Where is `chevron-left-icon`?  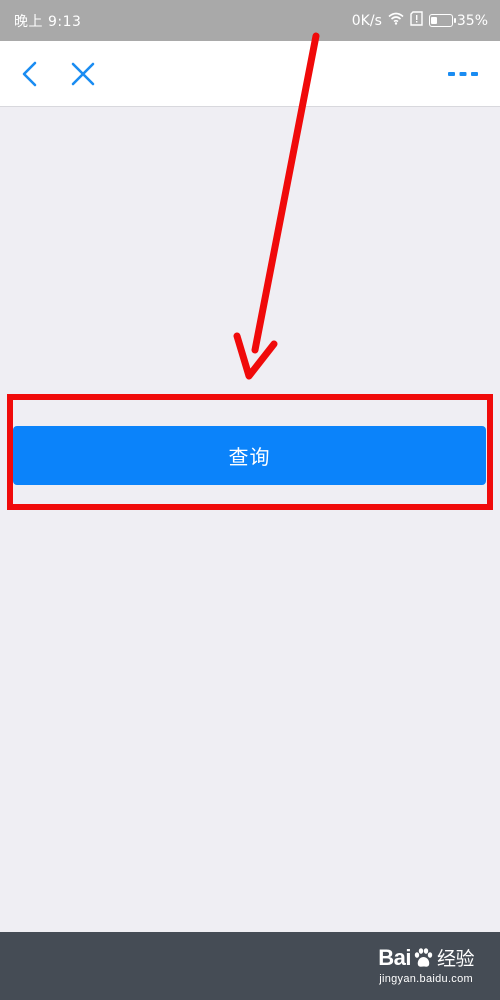 chevron-left-icon is located at coordinates (31, 74).